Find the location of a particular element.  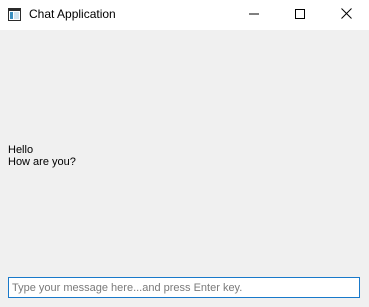

minimize-icon is located at coordinates (254, 15).